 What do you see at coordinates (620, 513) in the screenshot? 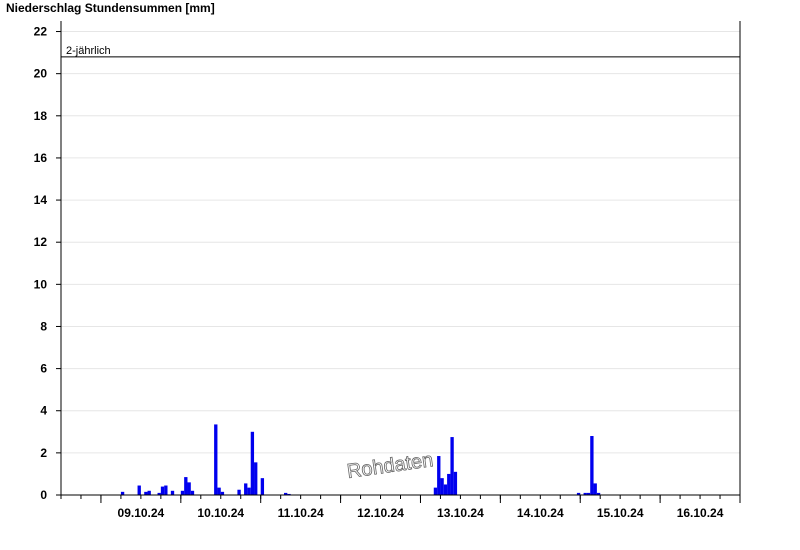
I see `x-tick-label: 15.10.24` at bounding box center [620, 513].